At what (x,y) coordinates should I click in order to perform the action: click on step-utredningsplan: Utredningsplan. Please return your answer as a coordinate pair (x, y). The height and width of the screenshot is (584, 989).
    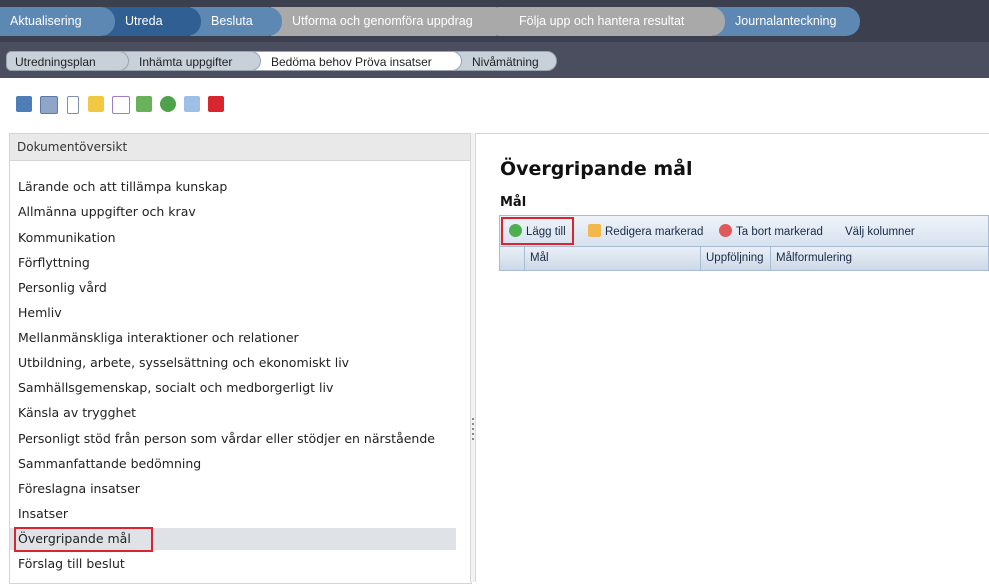
    Looking at the image, I should click on (67, 61).